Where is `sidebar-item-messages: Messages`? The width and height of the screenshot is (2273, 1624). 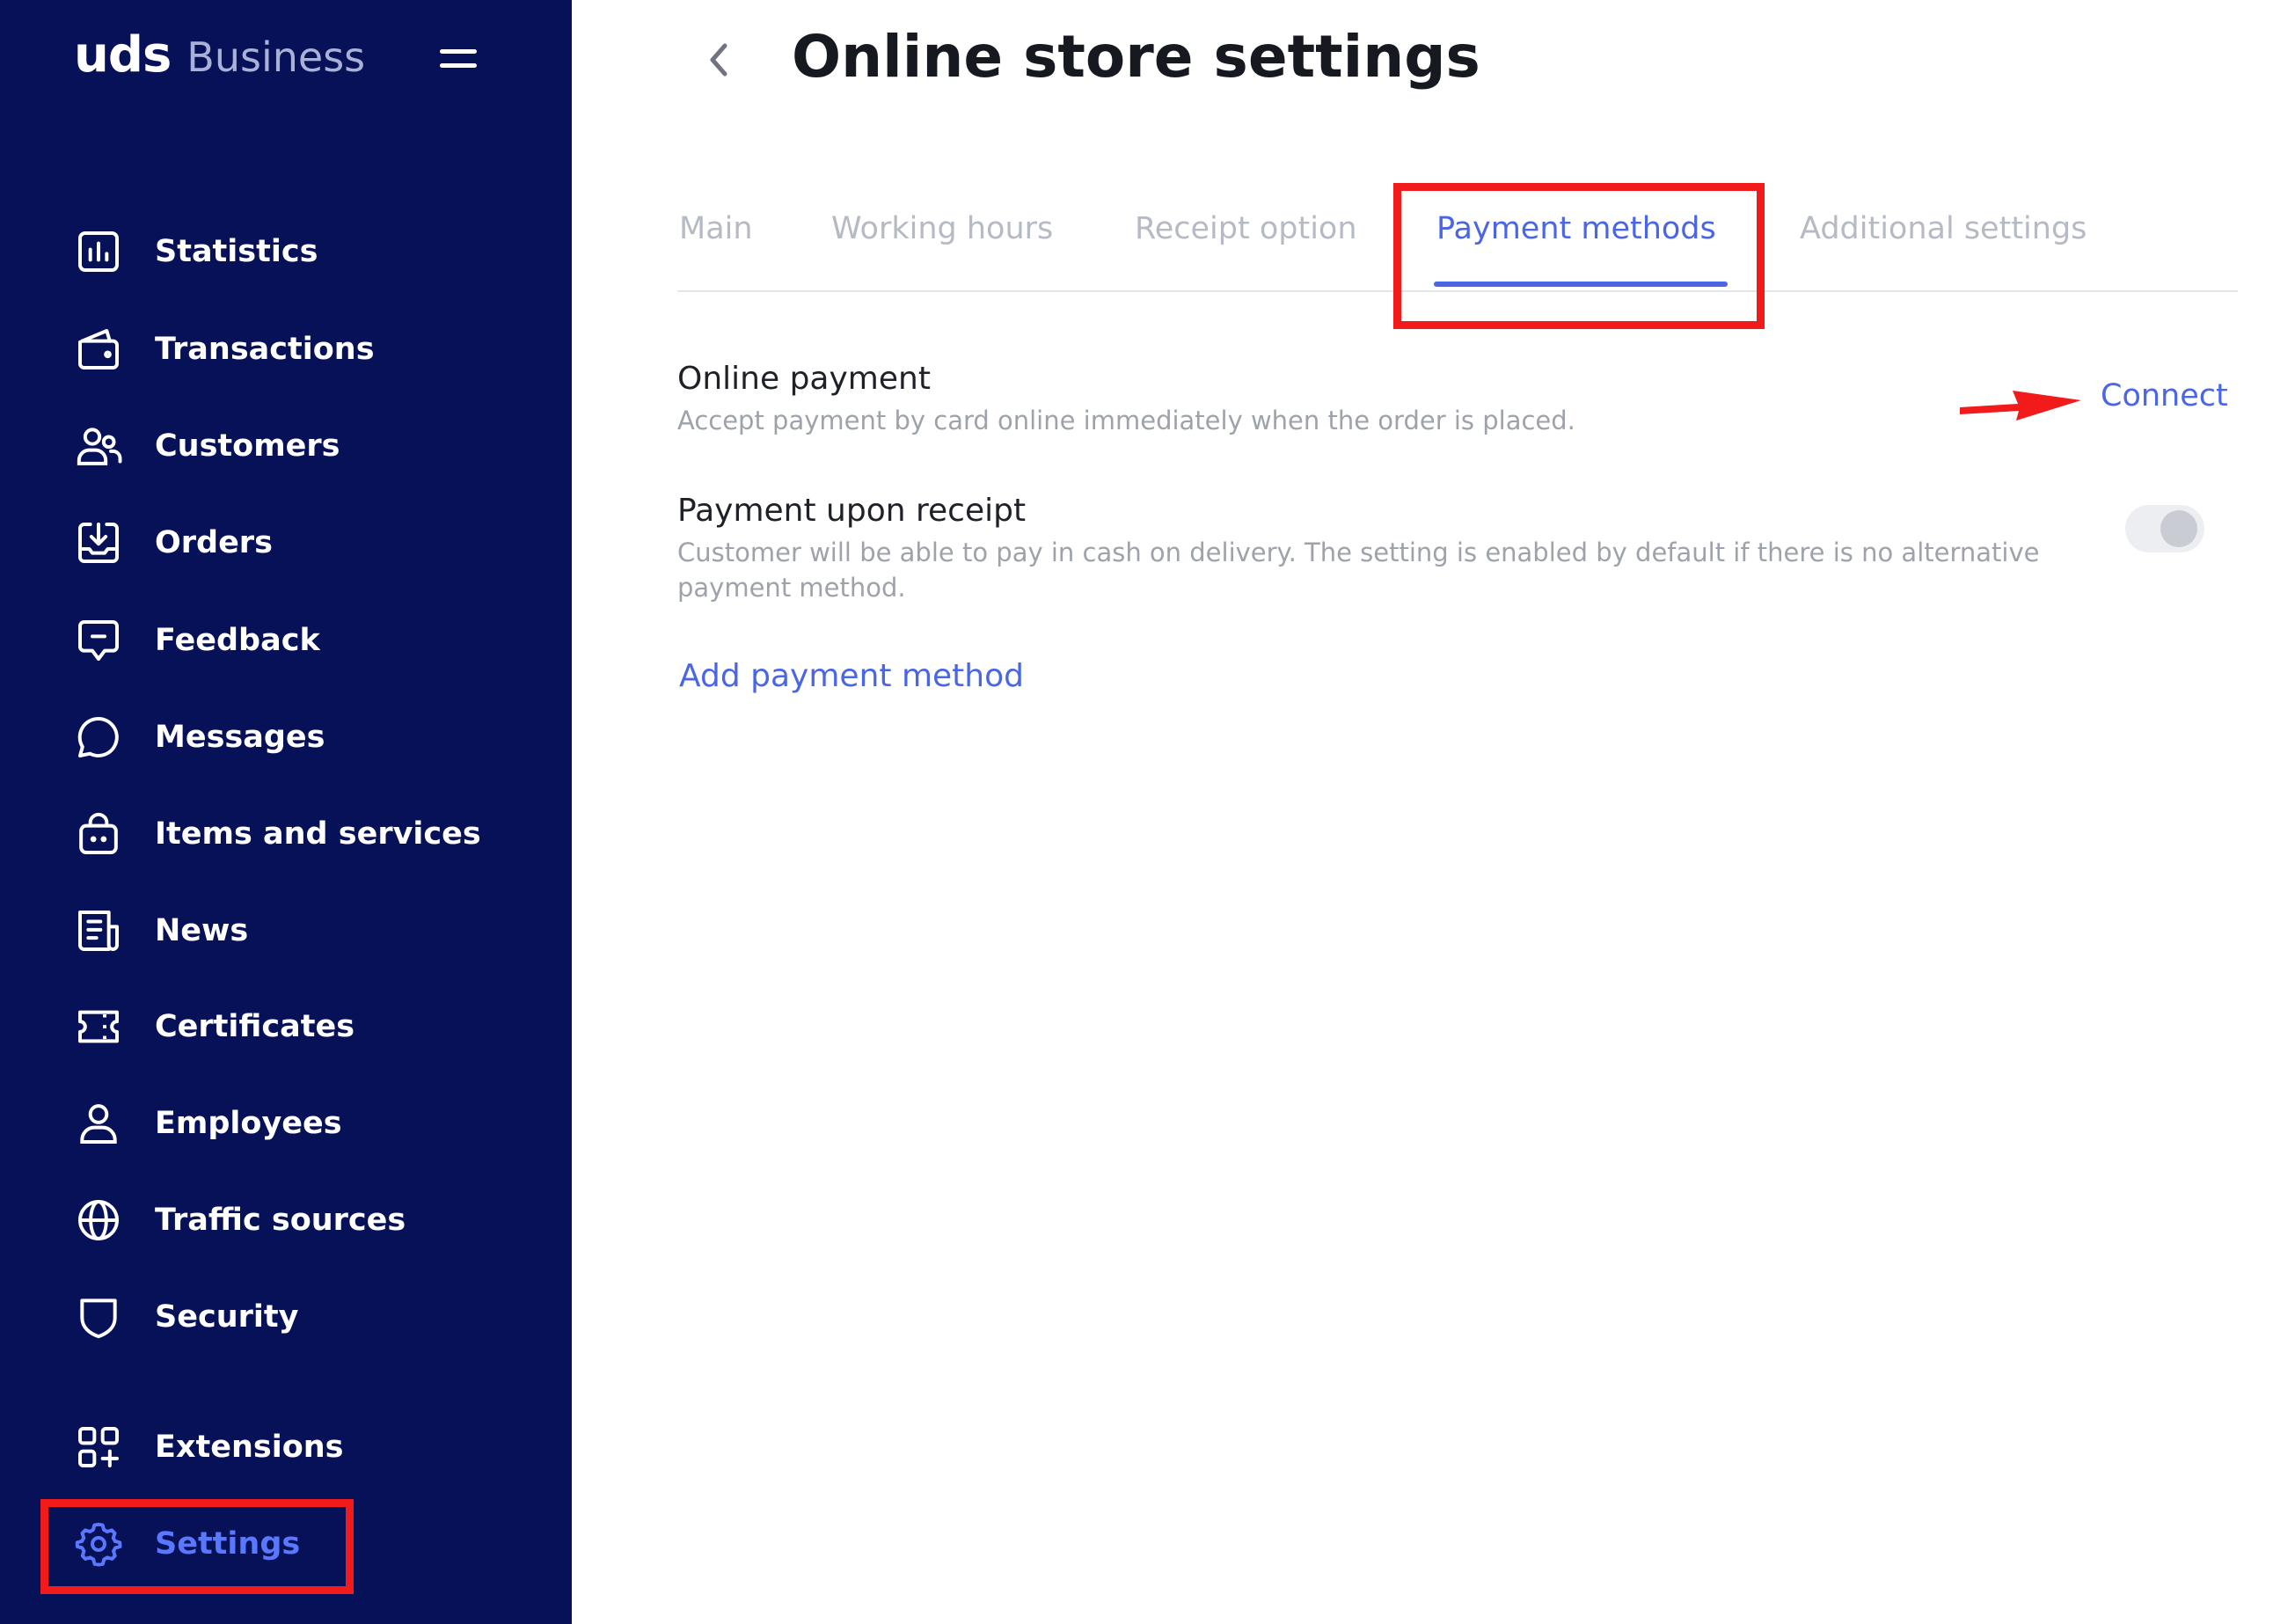
sidebar-item-messages: Messages is located at coordinates (200, 737).